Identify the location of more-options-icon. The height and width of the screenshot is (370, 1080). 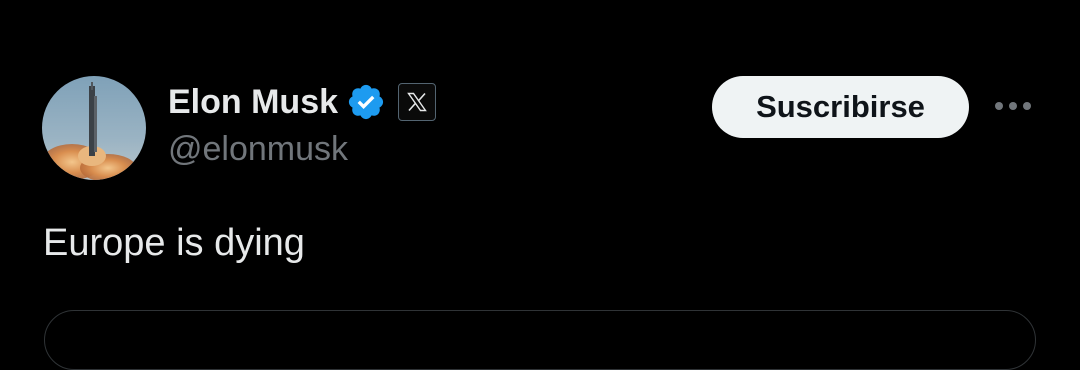
(1013, 106).